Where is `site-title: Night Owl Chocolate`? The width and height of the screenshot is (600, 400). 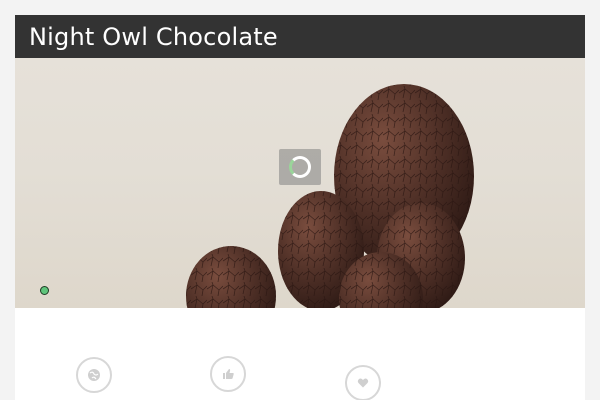 site-title: Night Owl Chocolate is located at coordinates (153, 37).